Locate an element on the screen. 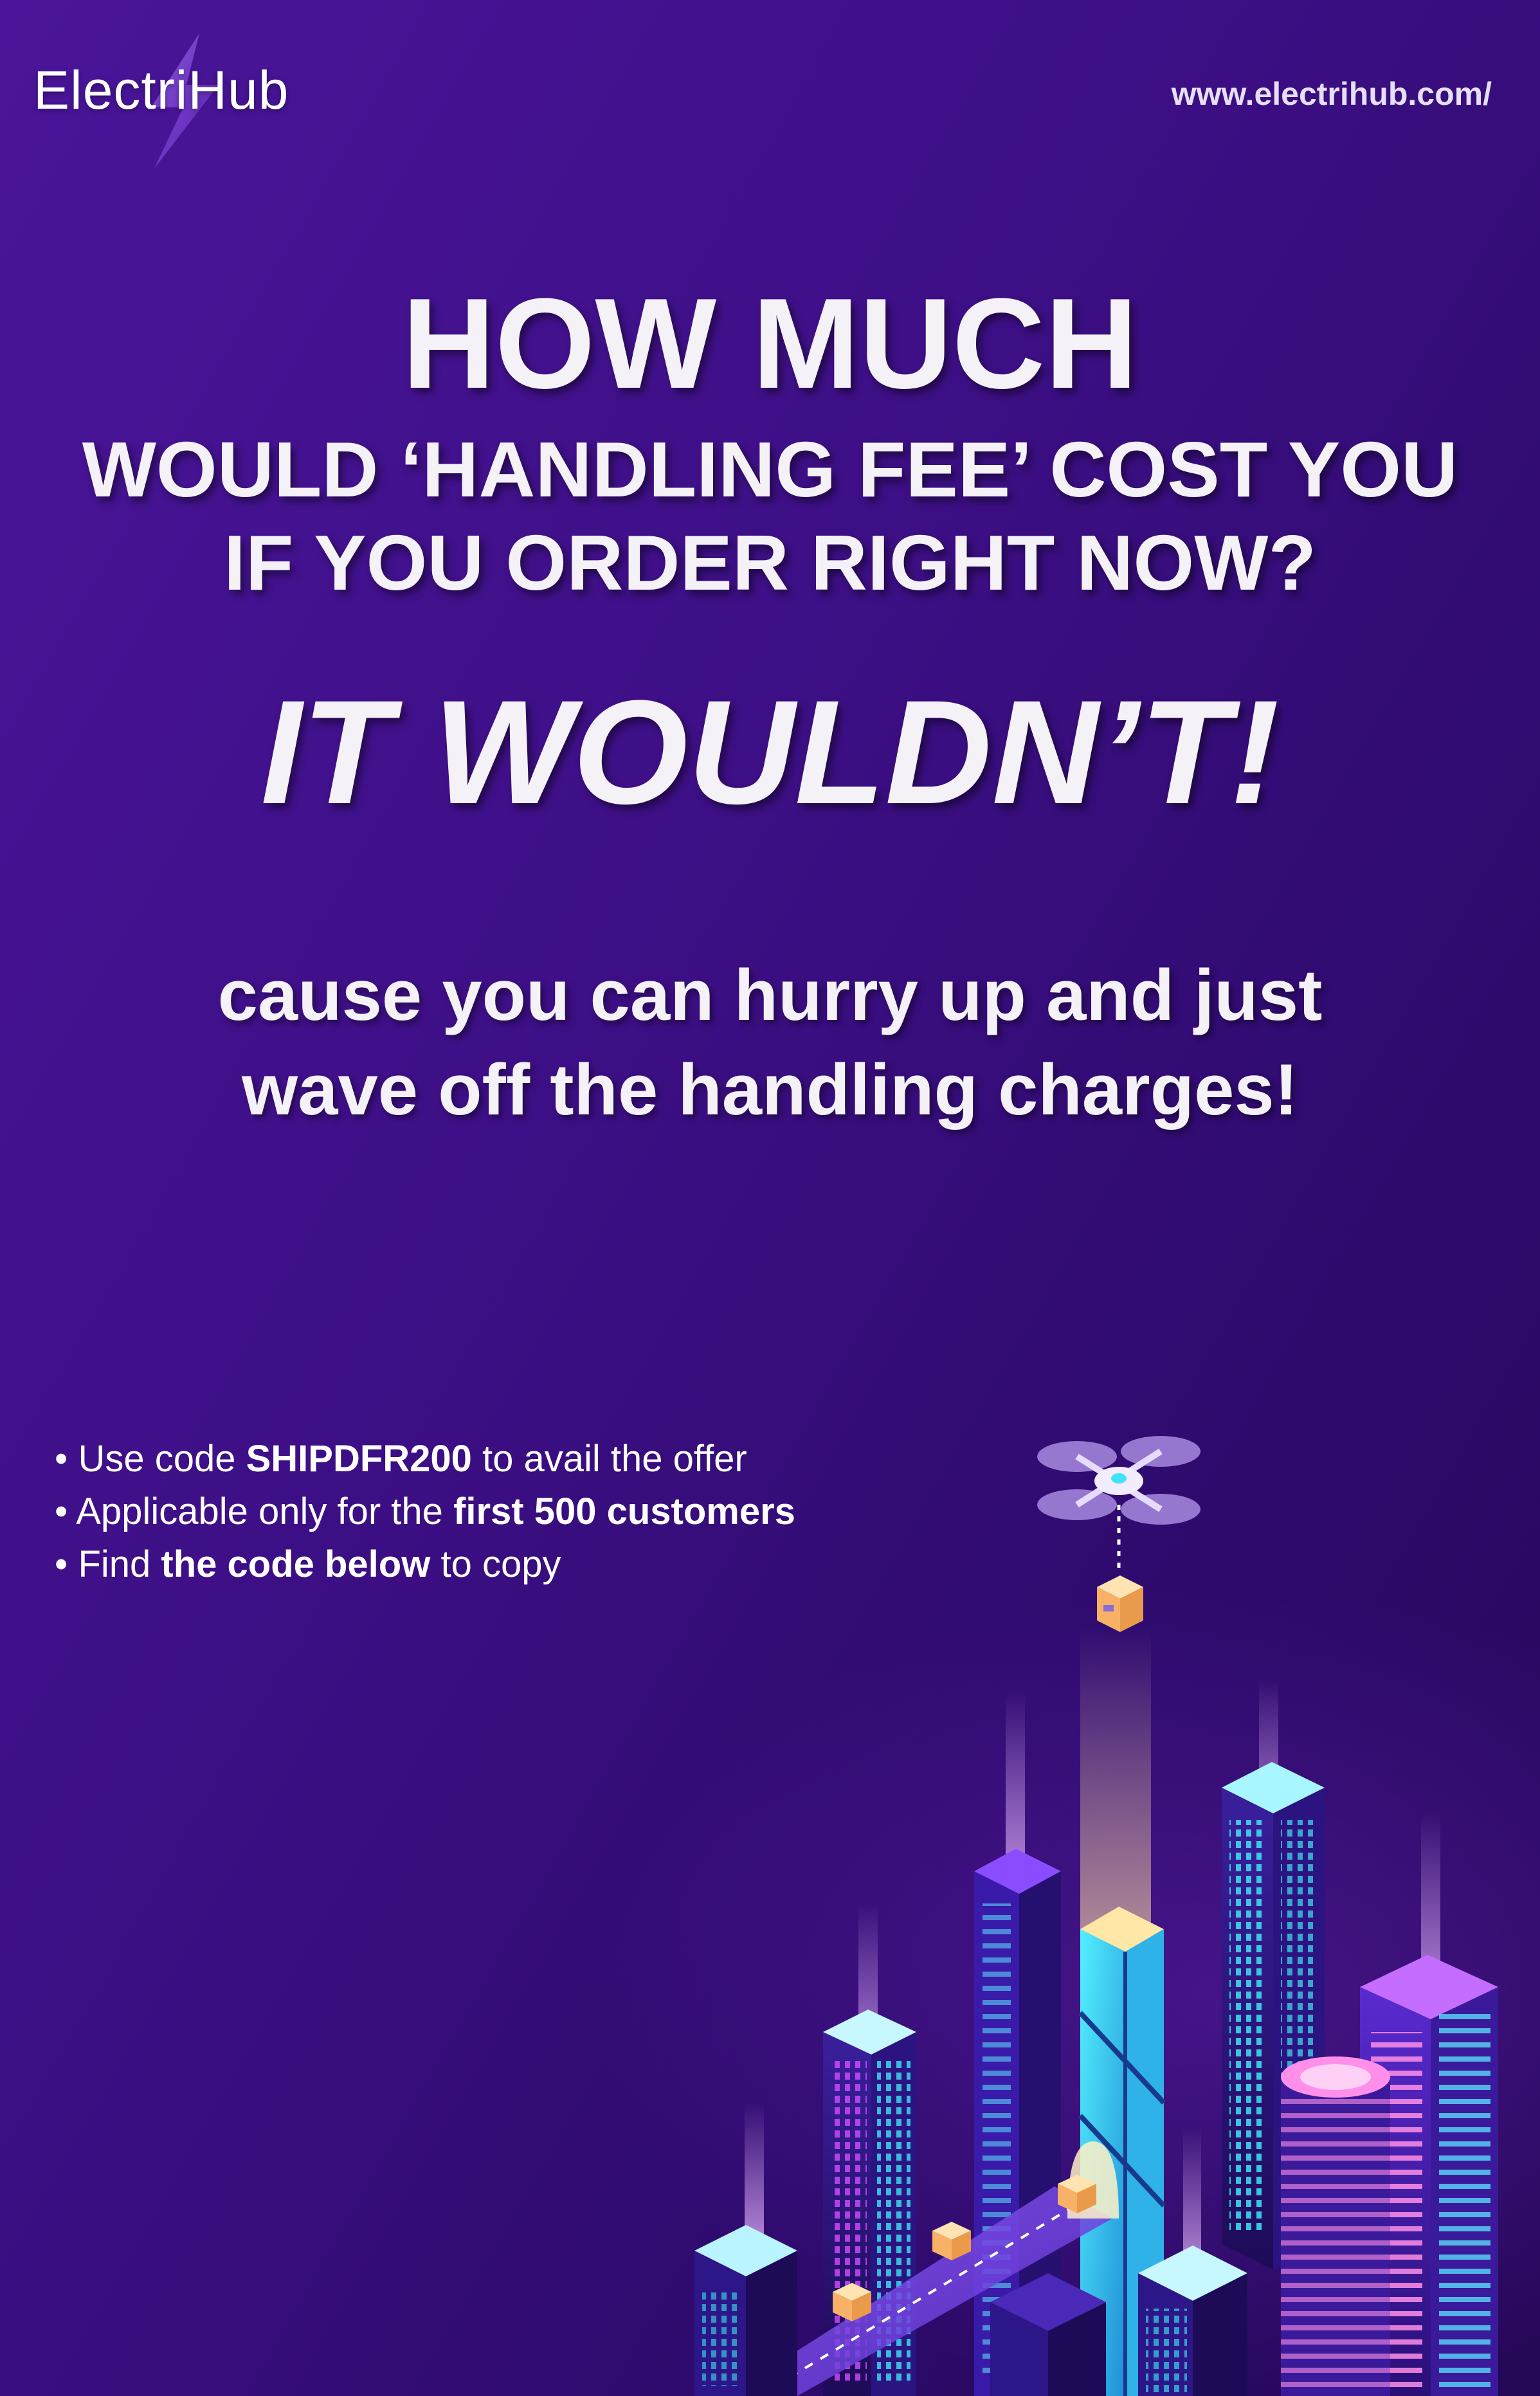 This screenshot has width=1540, height=2396. headline-answer: IT WOULDN’T! is located at coordinates (770, 752).